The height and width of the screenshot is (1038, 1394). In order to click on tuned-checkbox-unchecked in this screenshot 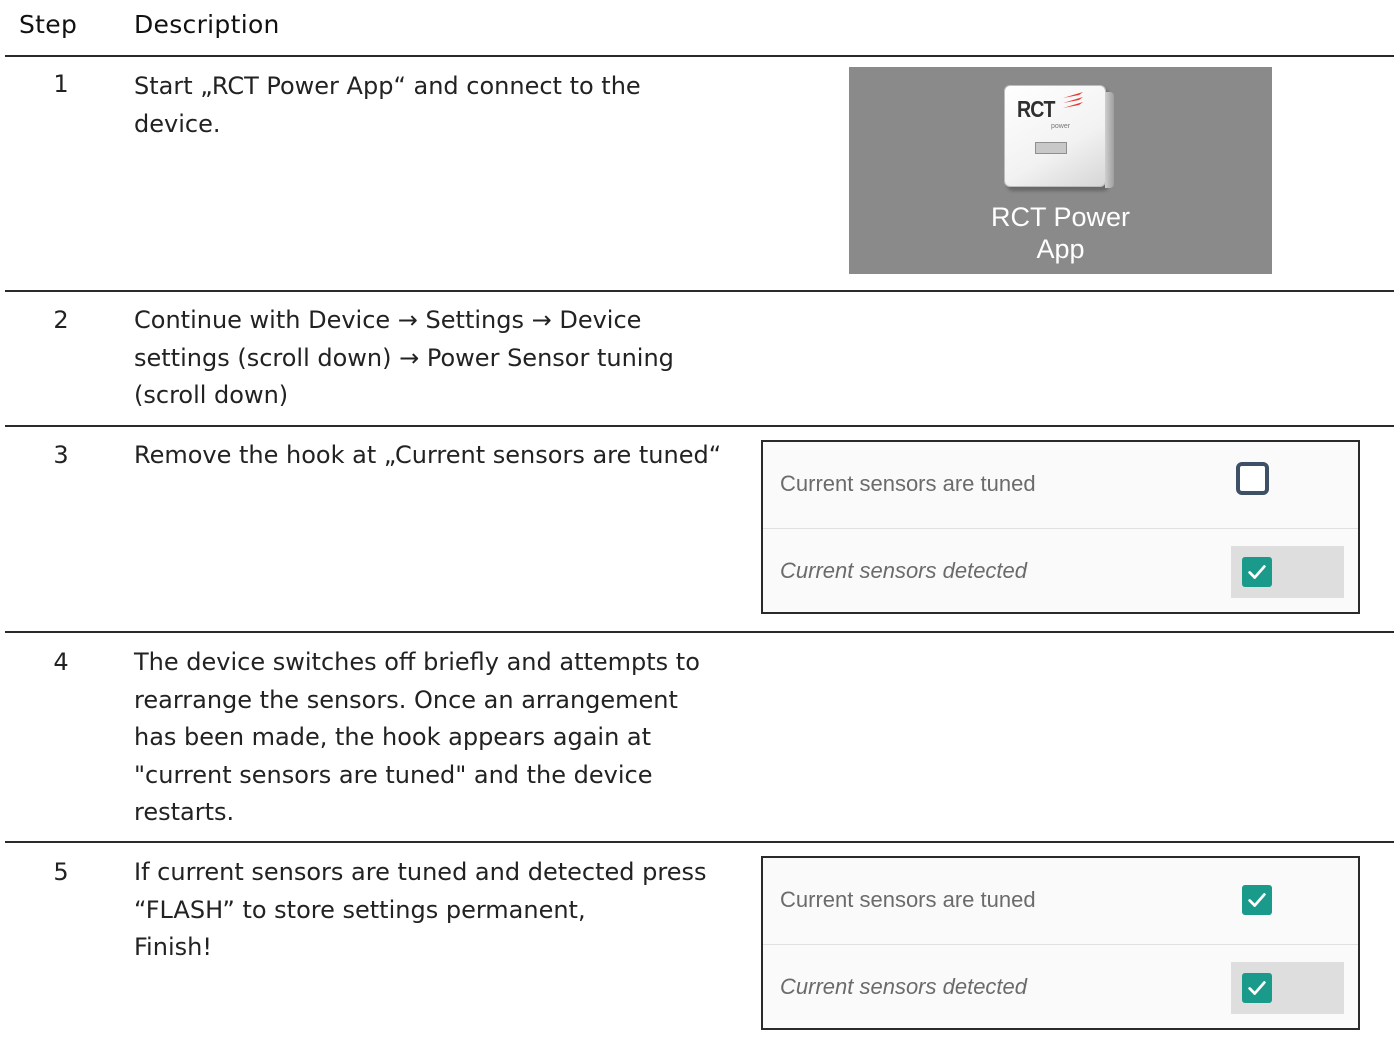, I will do `click(1252, 478)`.